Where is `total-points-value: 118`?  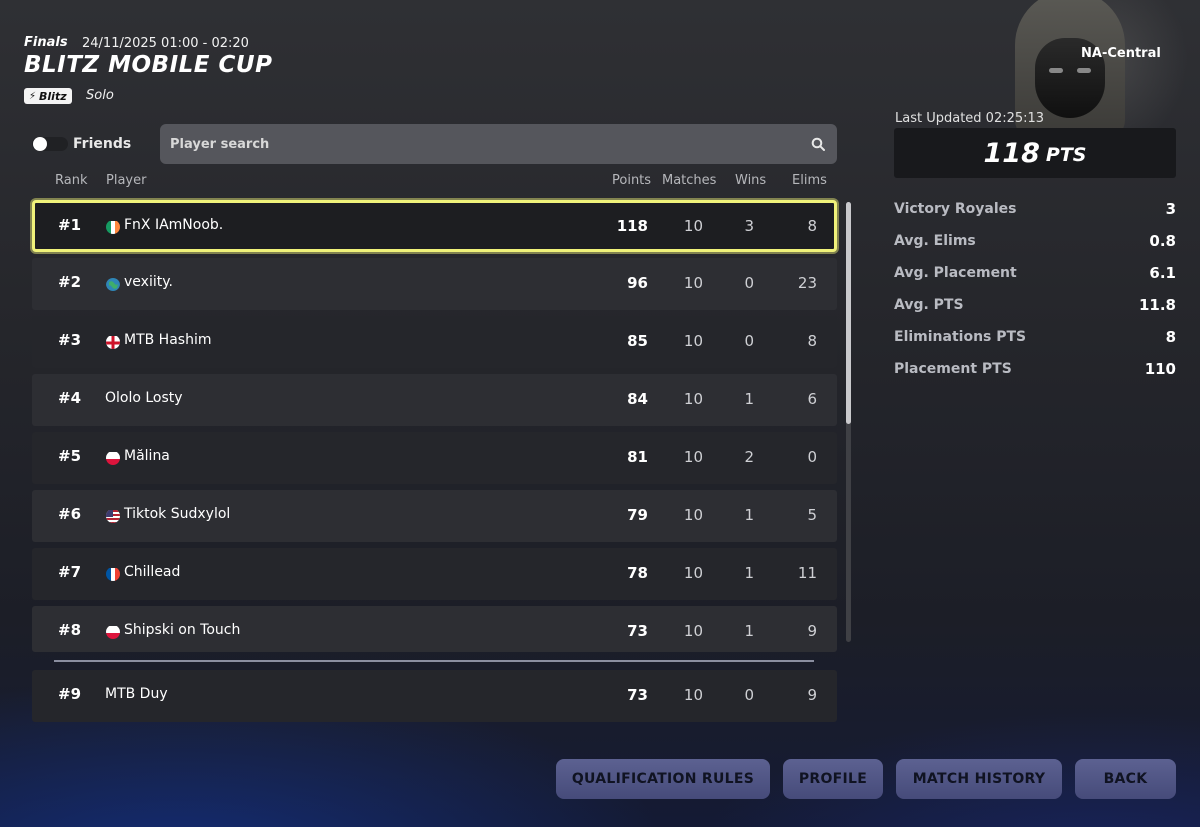
total-points-value: 118 is located at coordinates (1011, 153).